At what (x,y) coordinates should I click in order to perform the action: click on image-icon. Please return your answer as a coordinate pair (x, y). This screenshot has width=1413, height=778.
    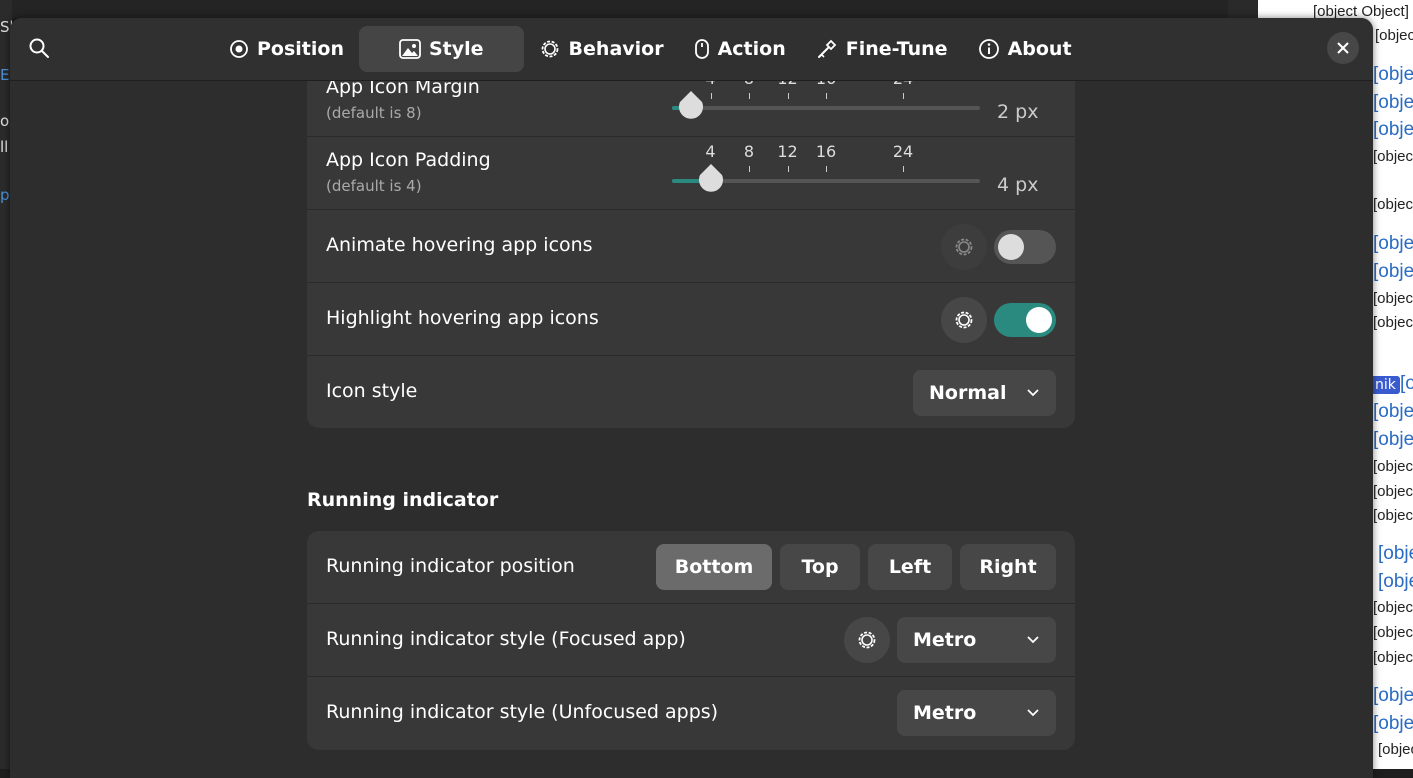
    Looking at the image, I should click on (410, 49).